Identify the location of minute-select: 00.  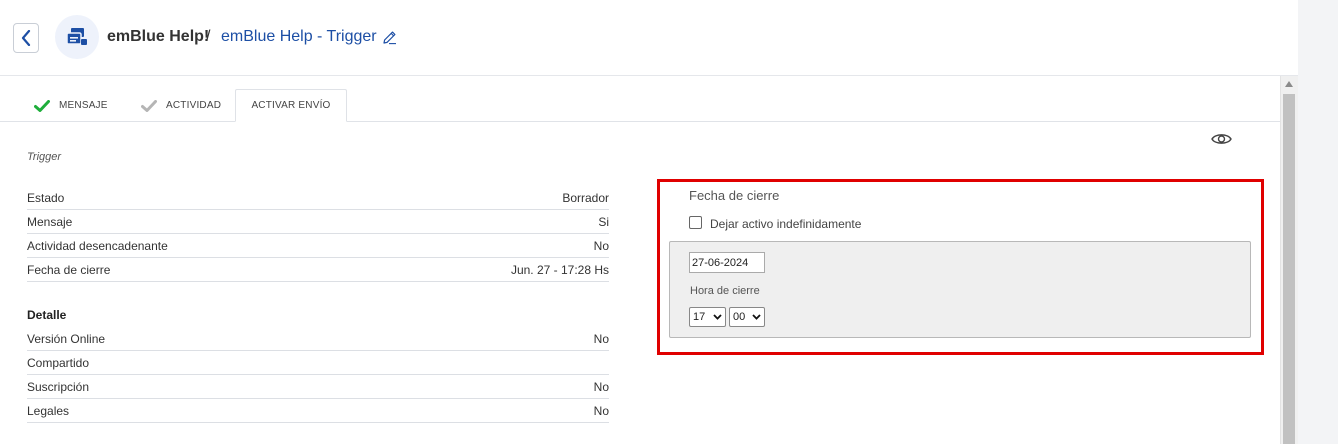
(747, 317).